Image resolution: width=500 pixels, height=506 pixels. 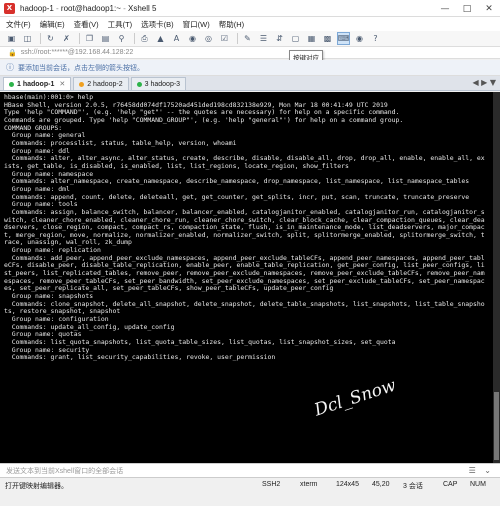 What do you see at coordinates (89, 38) in the screenshot?
I see `copy-icon: ❐` at bounding box center [89, 38].